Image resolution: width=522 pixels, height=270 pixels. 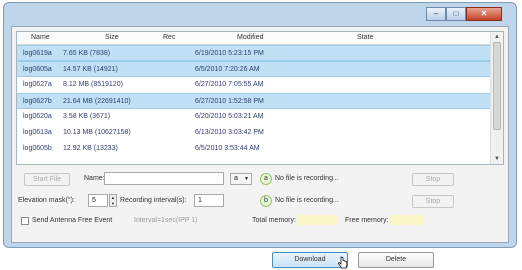 I want to click on cell-name: log0627a, so click(x=37, y=84).